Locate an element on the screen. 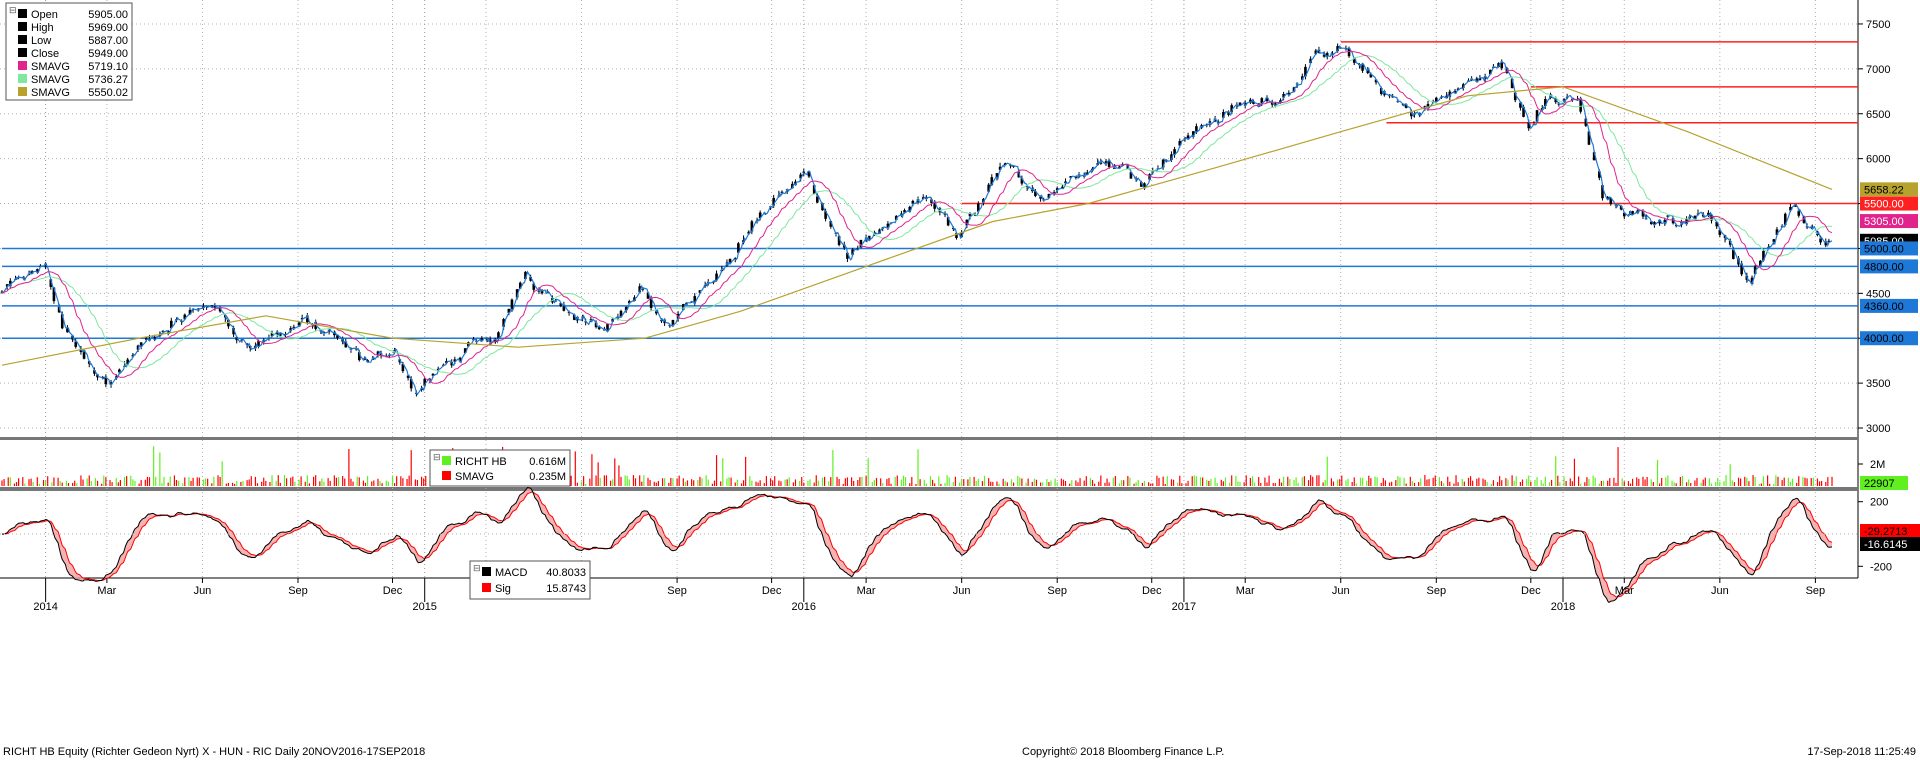 This screenshot has height=761, width=1920. macd-tick-label: 200 is located at coordinates (1879, 503).